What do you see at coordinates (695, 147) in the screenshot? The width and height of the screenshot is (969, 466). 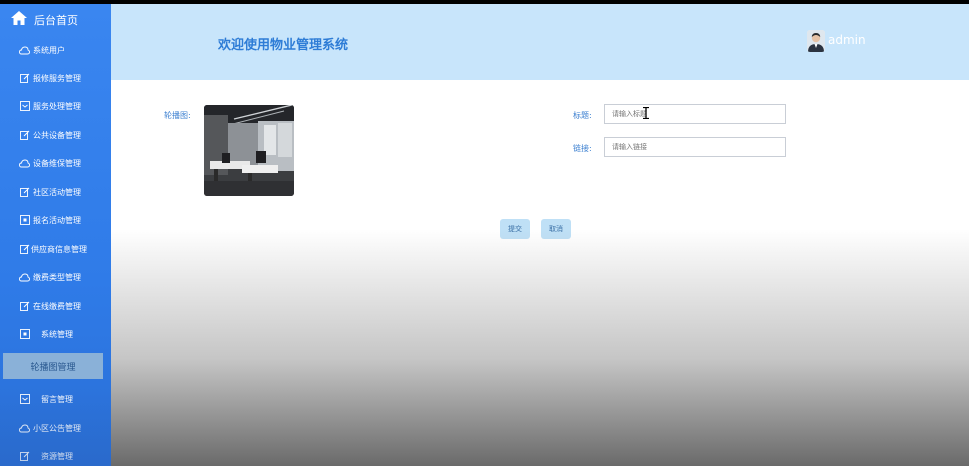 I see `link-input` at bounding box center [695, 147].